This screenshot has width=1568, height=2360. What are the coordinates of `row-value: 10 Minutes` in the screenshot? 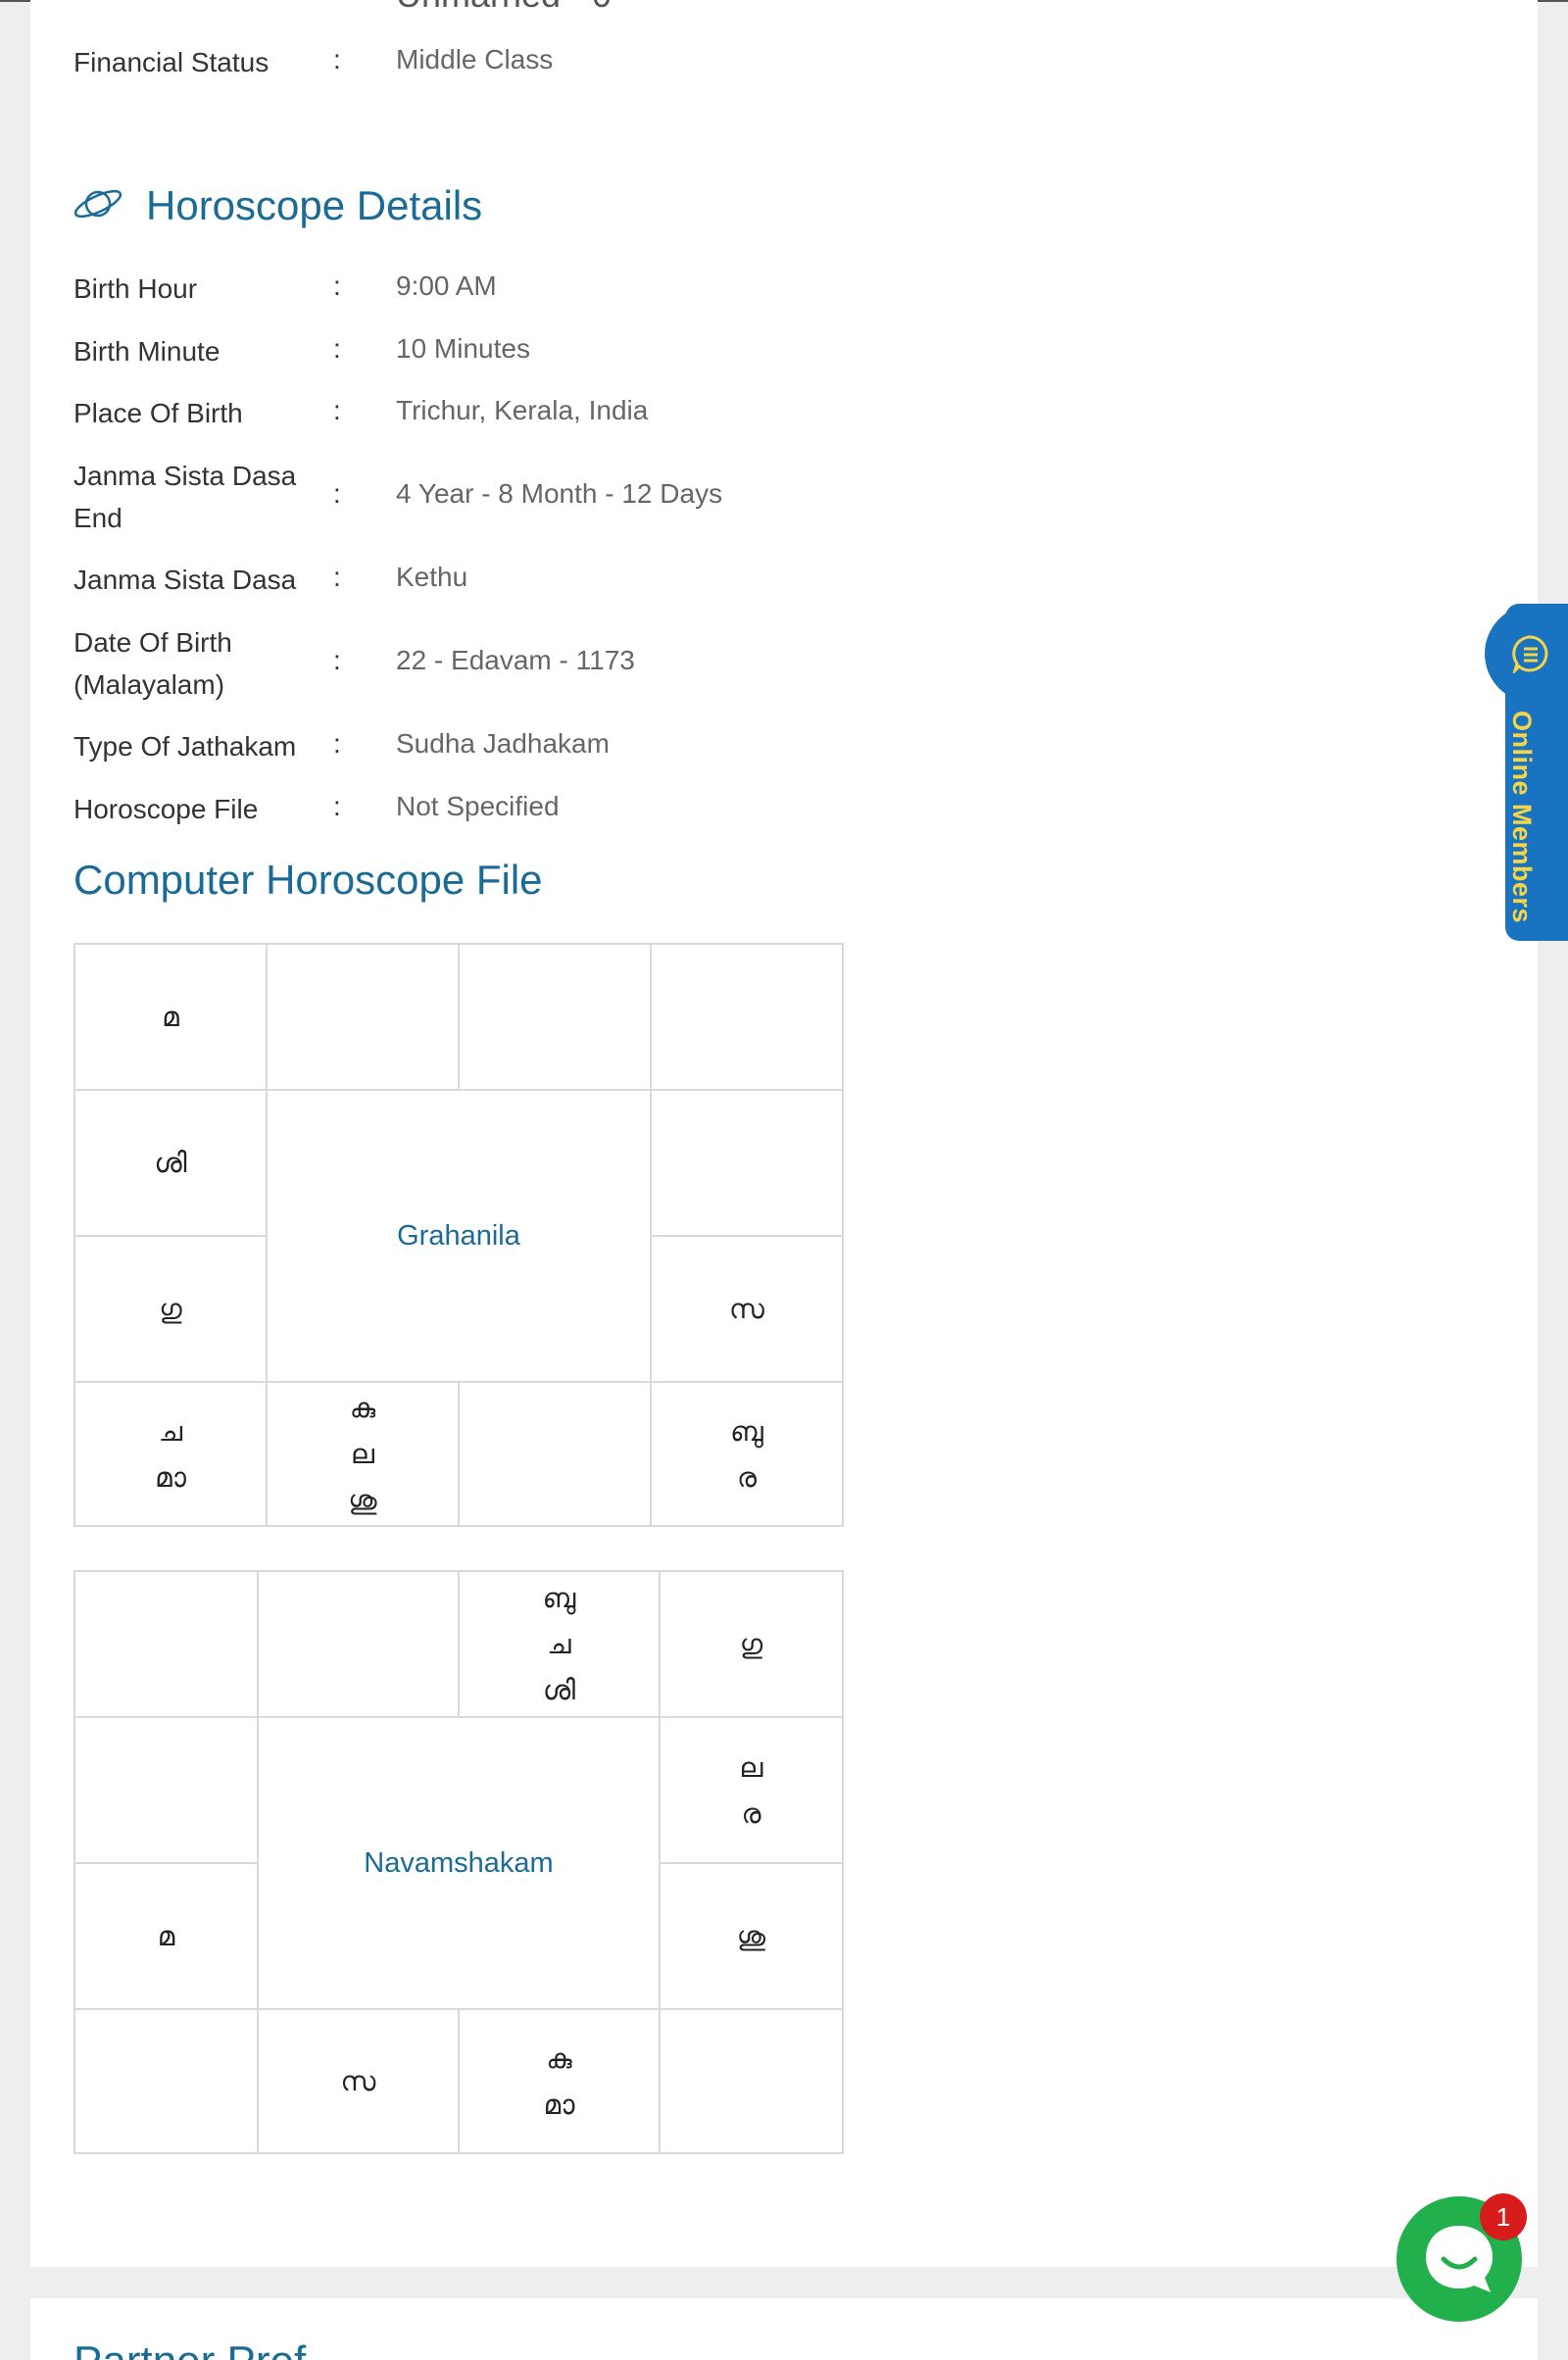 It's located at (463, 348).